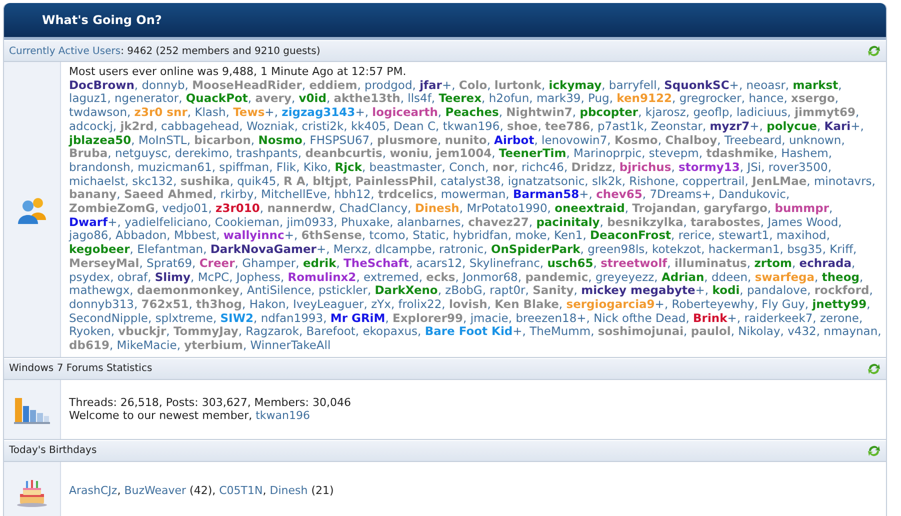 Image resolution: width=901 pixels, height=516 pixels. I want to click on user-link: gregrocker, so click(710, 98).